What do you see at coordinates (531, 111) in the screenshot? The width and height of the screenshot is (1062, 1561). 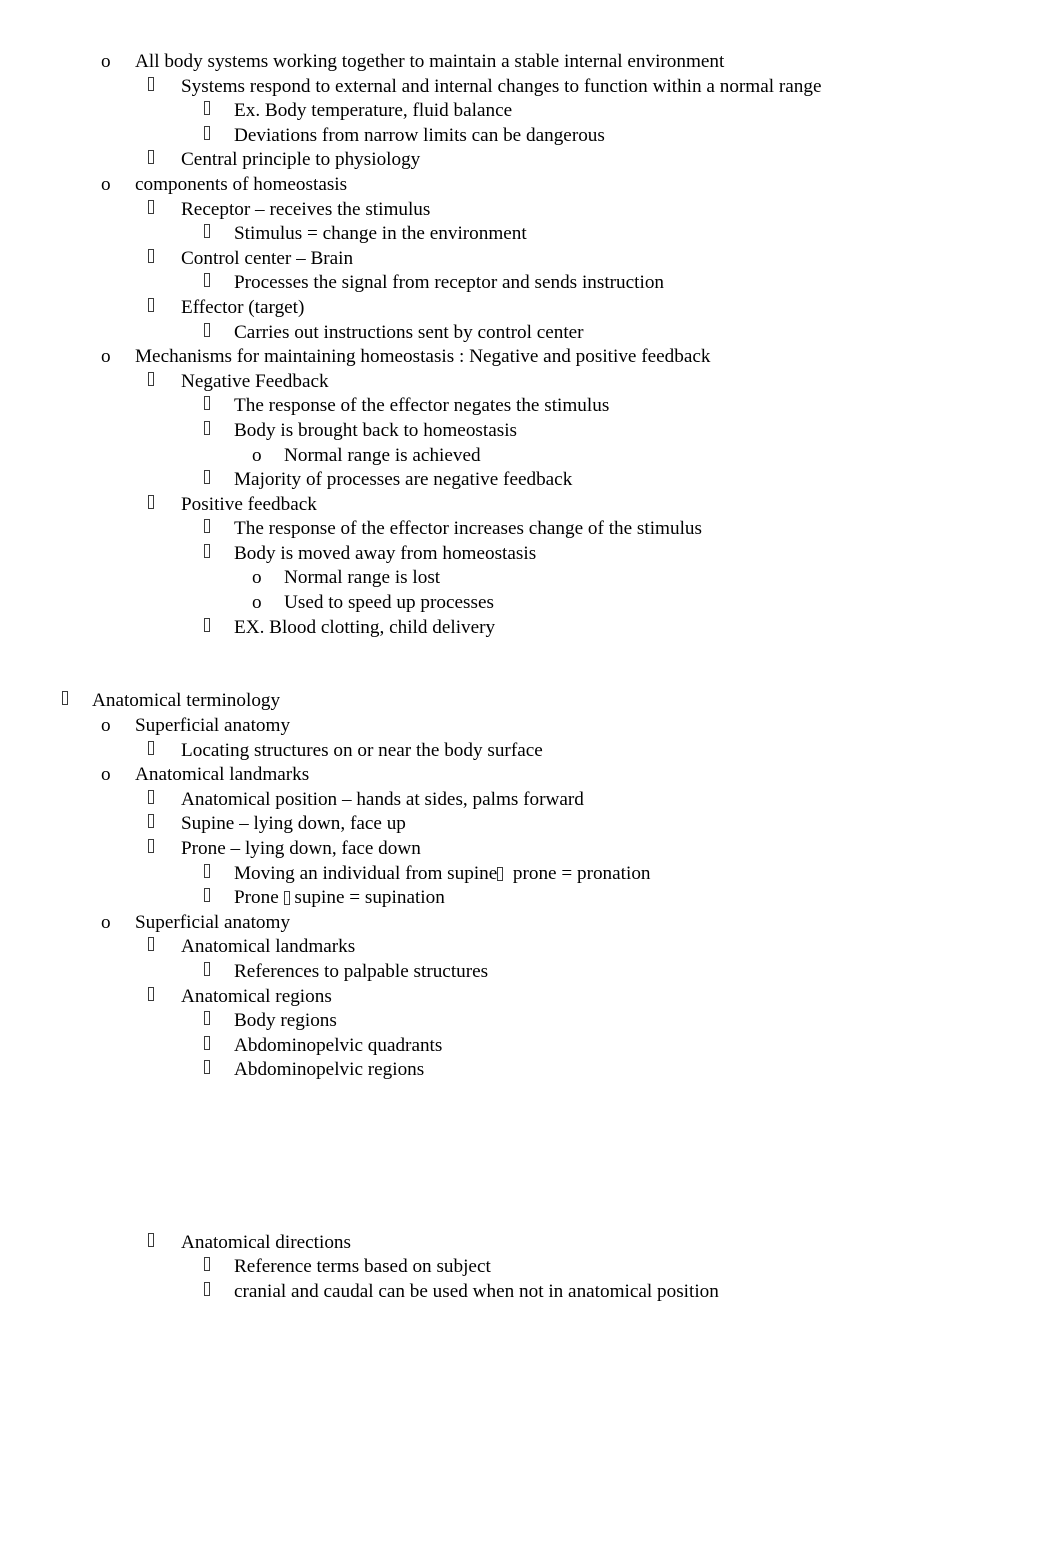 I see `outline-item: Ex. Body temperature, fluid balance` at bounding box center [531, 111].